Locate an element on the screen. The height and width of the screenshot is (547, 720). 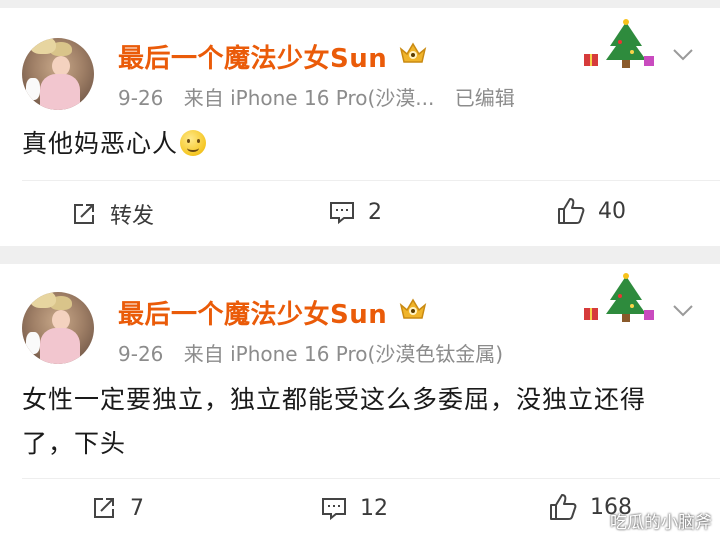
repost-label: 转发 is located at coordinates (132, 216).